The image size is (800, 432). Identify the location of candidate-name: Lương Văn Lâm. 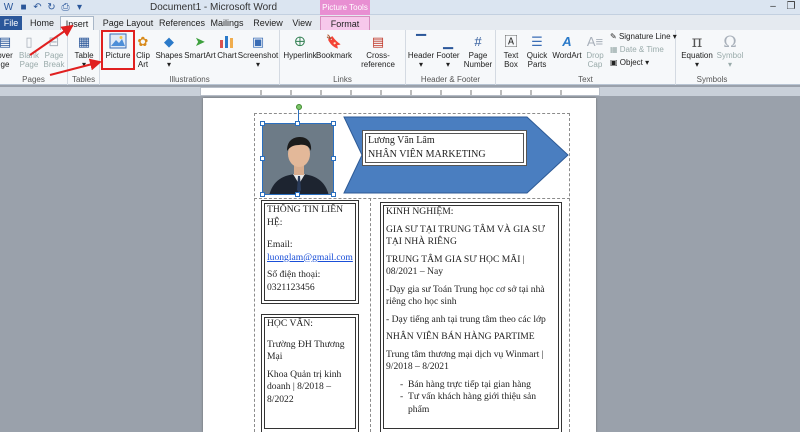
(401, 140).